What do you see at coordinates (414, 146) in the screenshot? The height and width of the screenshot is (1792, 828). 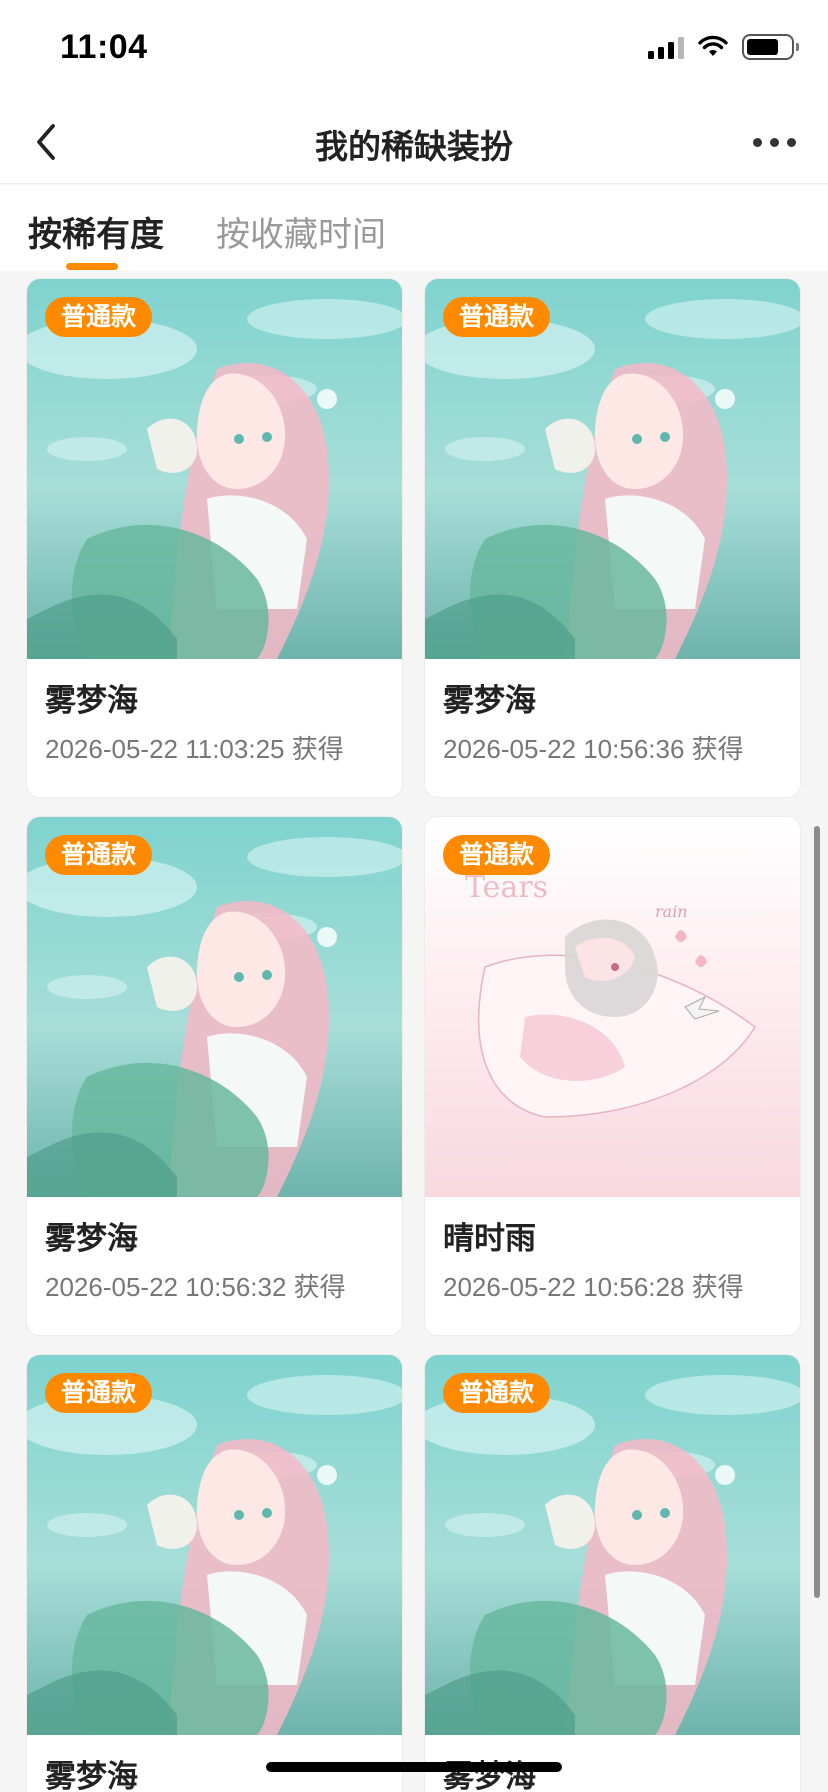 I see `page-title: 我的稀缺装扮` at bounding box center [414, 146].